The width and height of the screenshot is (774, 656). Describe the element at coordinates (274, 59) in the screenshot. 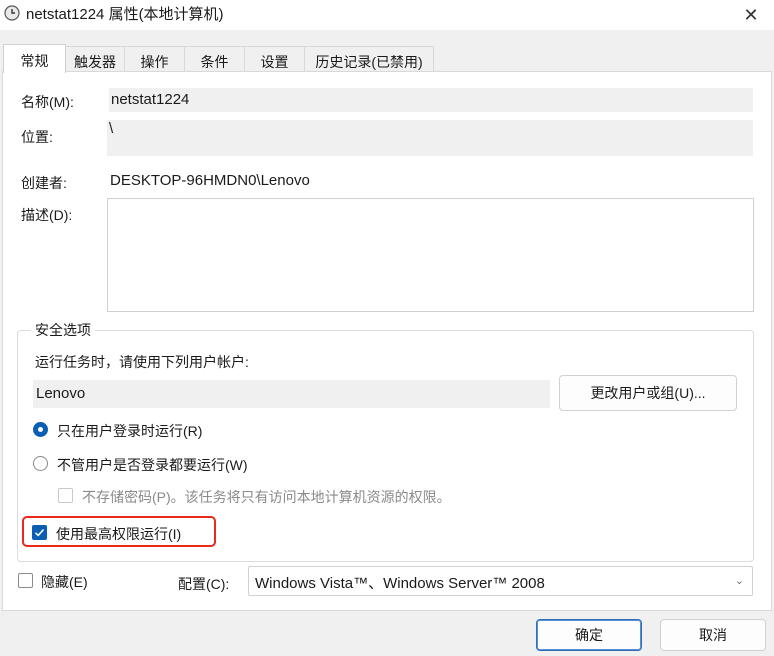

I see `tab-settings: 设置` at that location.